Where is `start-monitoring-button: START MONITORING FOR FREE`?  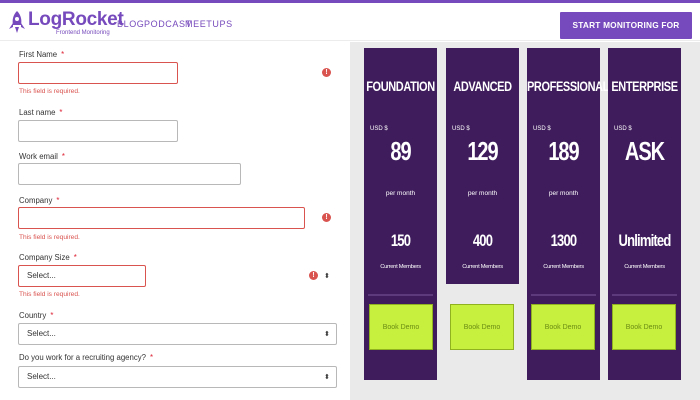 start-monitoring-button: START MONITORING FOR FREE is located at coordinates (626, 34).